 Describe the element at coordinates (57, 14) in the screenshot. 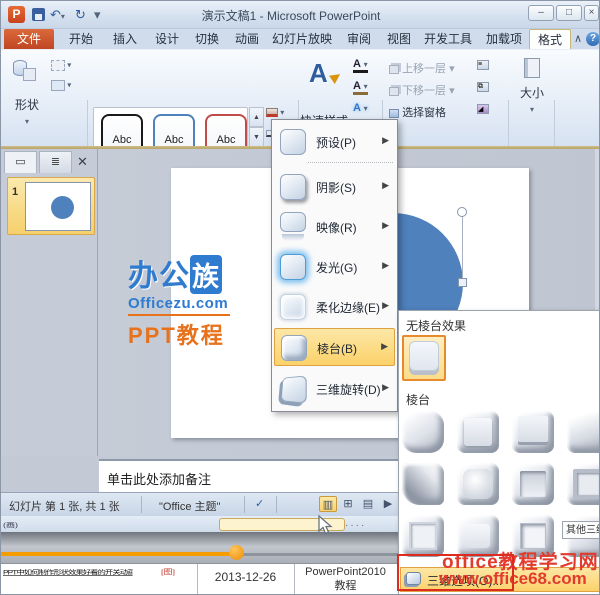

I see `undo-icon: ↶▾` at that location.